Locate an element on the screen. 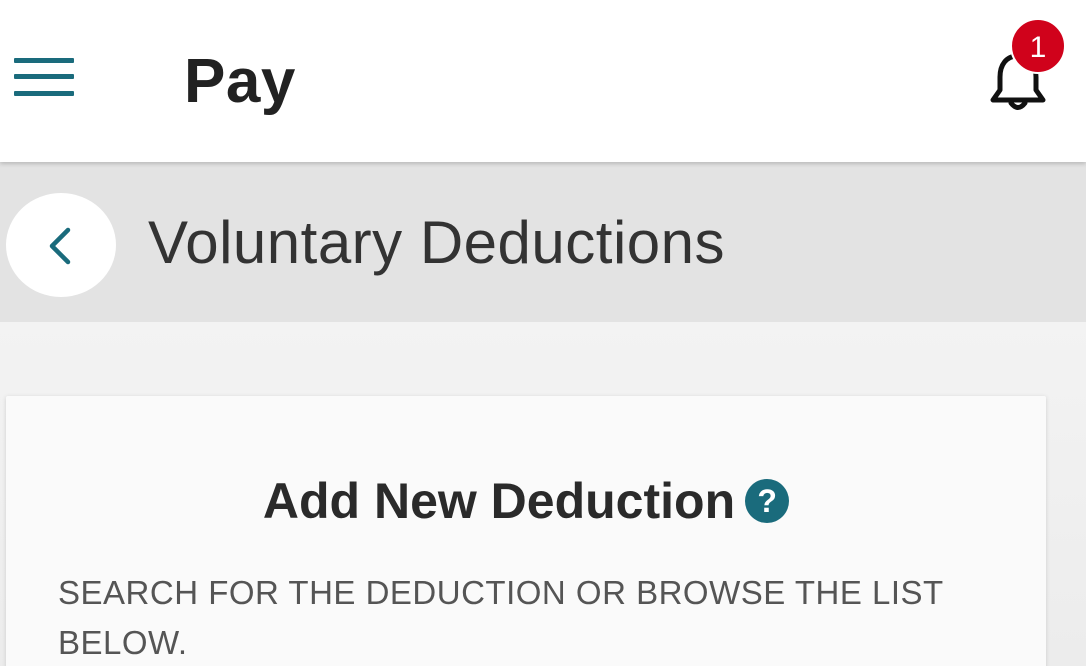 The width and height of the screenshot is (1086, 666). card-title-row: Add New Deduction? is located at coordinates (526, 501).